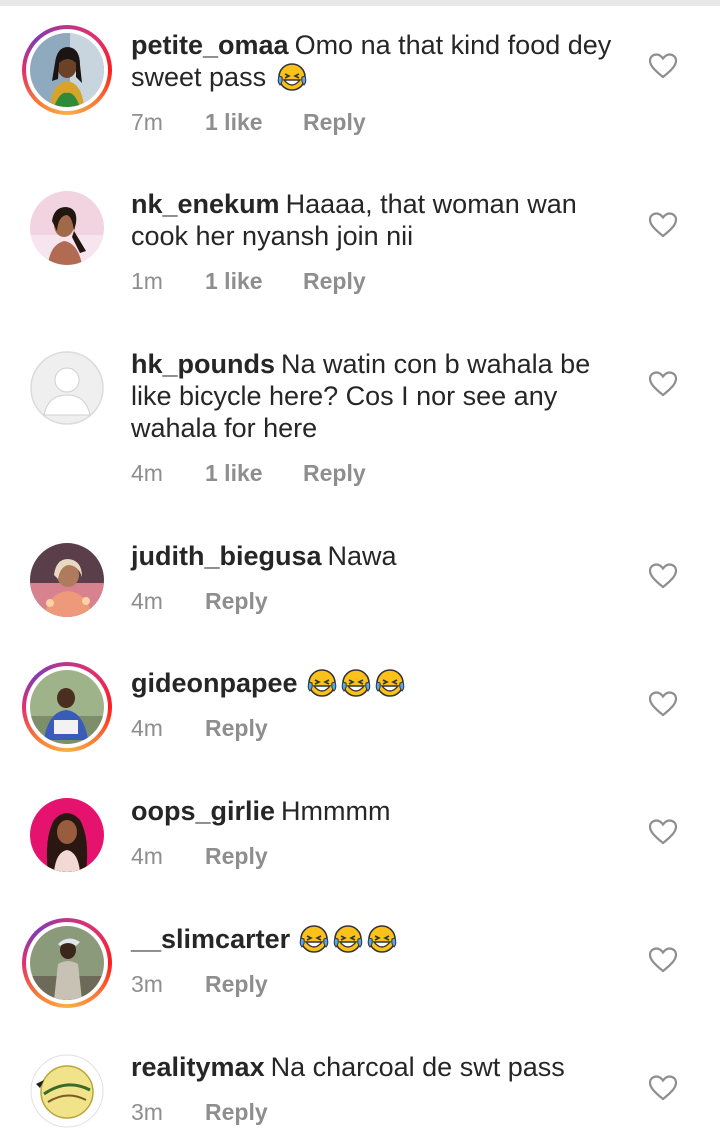 This screenshot has width=720, height=1136. Describe the element at coordinates (336, 811) in the screenshot. I see `comment-body: Hmmmm` at that location.